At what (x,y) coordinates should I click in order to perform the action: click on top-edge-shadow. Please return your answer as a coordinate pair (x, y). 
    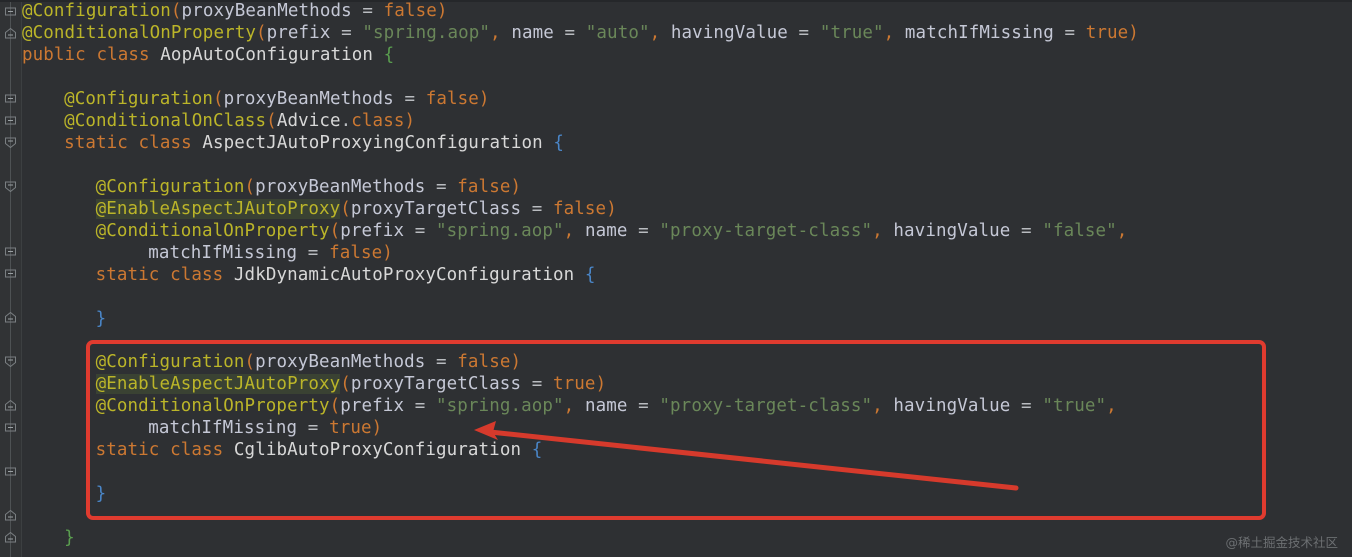
    Looking at the image, I should click on (676, 1).